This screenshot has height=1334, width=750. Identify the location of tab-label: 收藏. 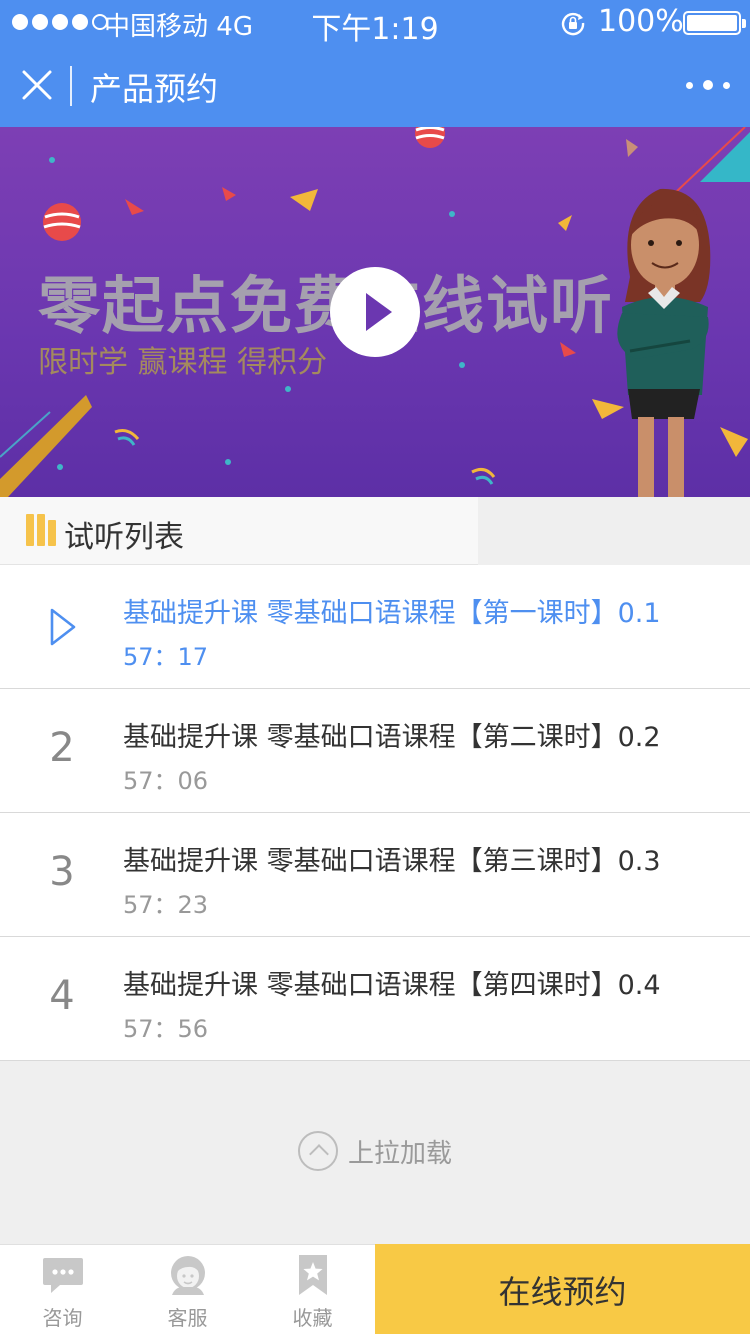
(312, 1318).